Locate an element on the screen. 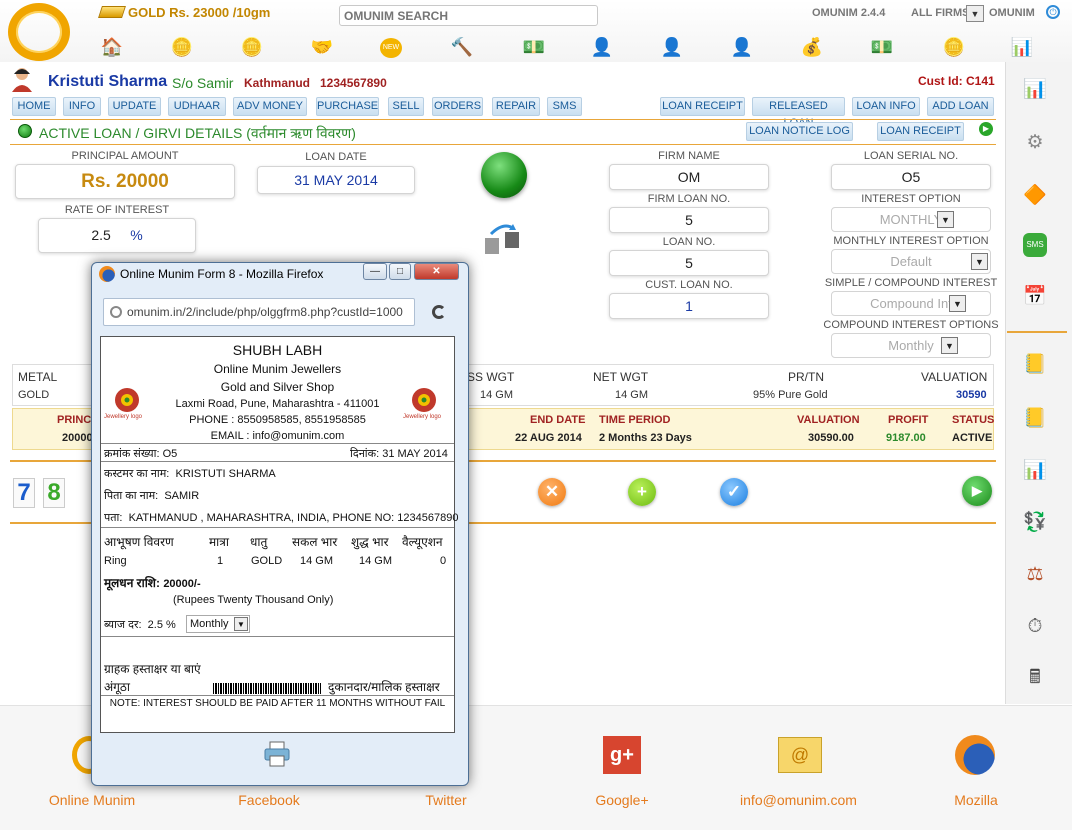 This screenshot has width=1072, height=830. chart-report-icon: 📊 is located at coordinates (1035, 471).